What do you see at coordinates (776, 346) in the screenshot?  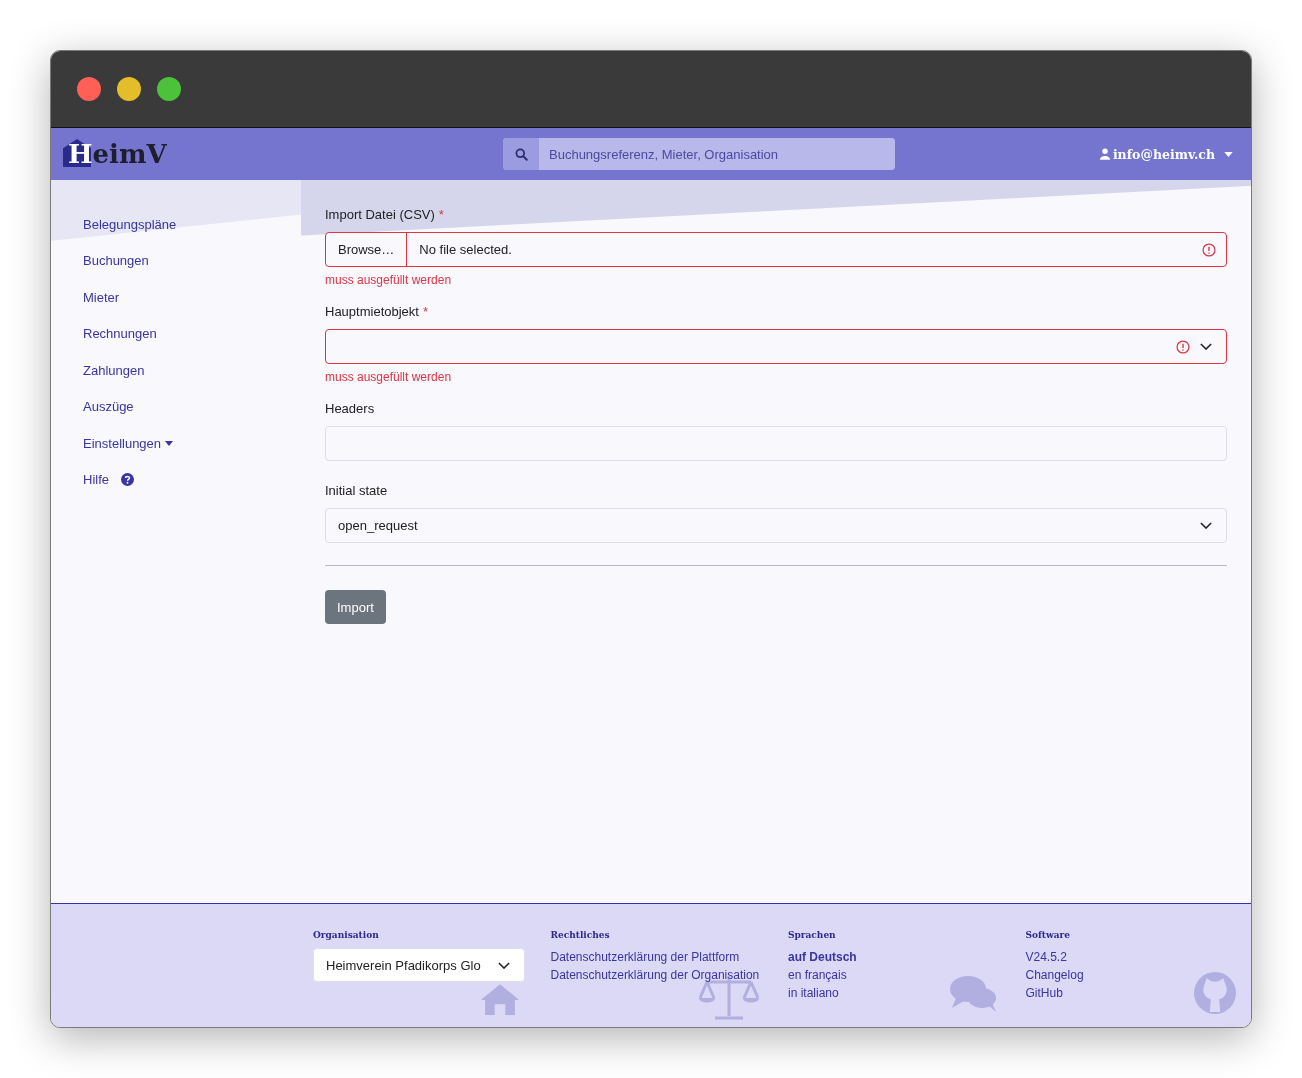 I see `select-field` at bounding box center [776, 346].